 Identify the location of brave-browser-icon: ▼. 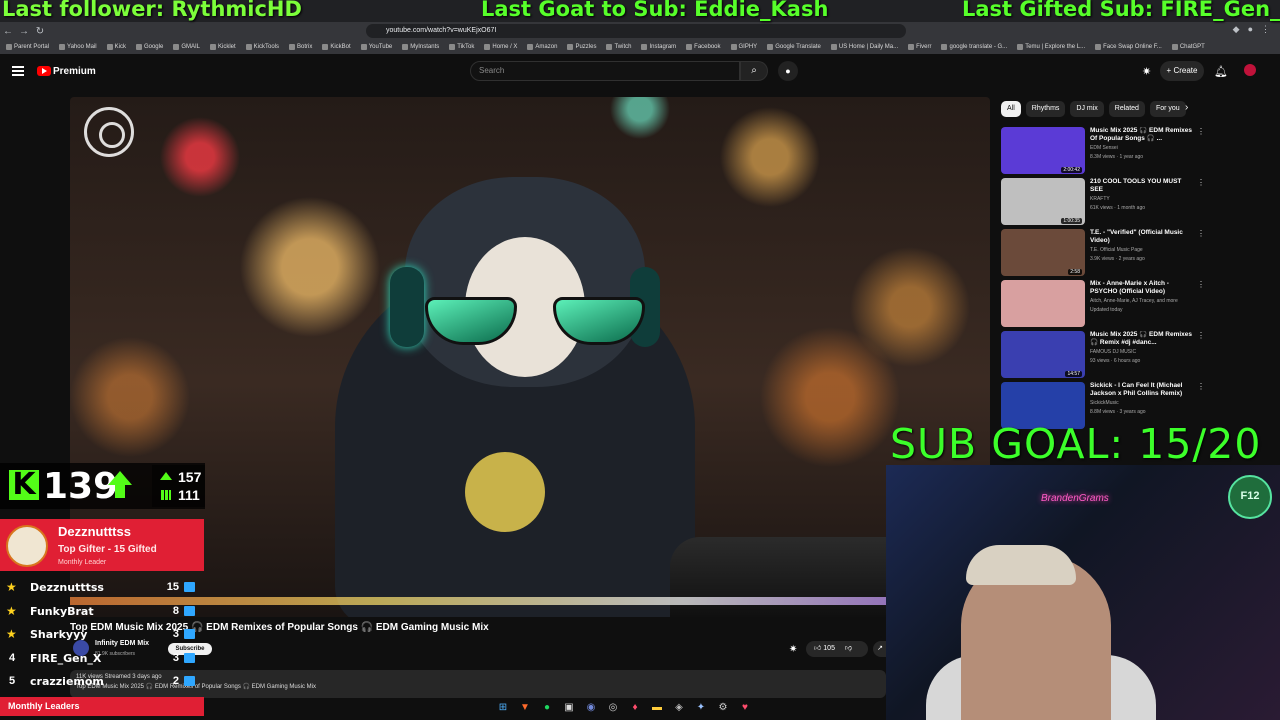
(525, 708).